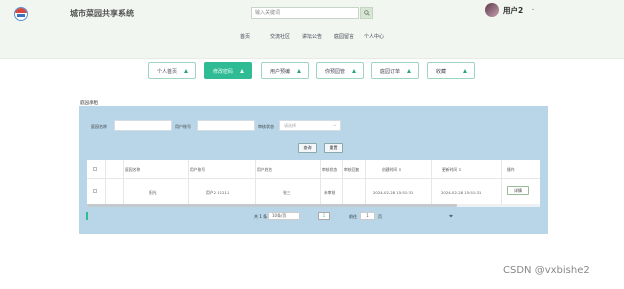 This screenshot has height=289, width=624. Describe the element at coordinates (280, 72) in the screenshot. I see `tile-label: 用户预编` at that location.